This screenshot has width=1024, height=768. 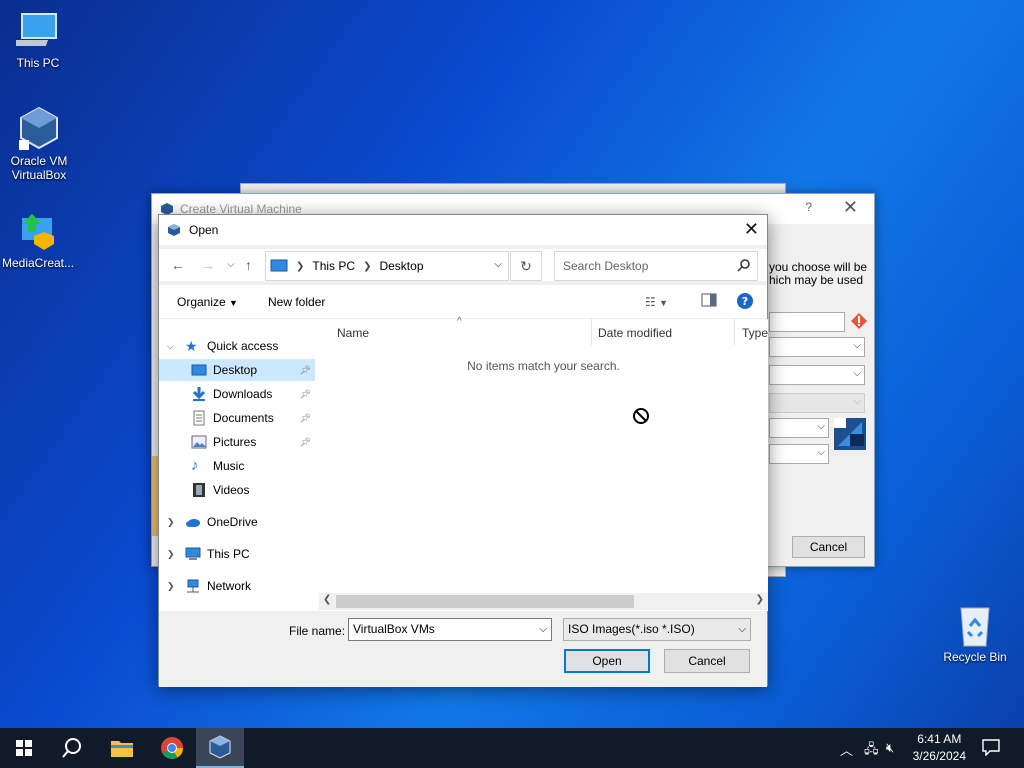 I want to click on nav-this-pc: This PC, so click(x=217, y=554).